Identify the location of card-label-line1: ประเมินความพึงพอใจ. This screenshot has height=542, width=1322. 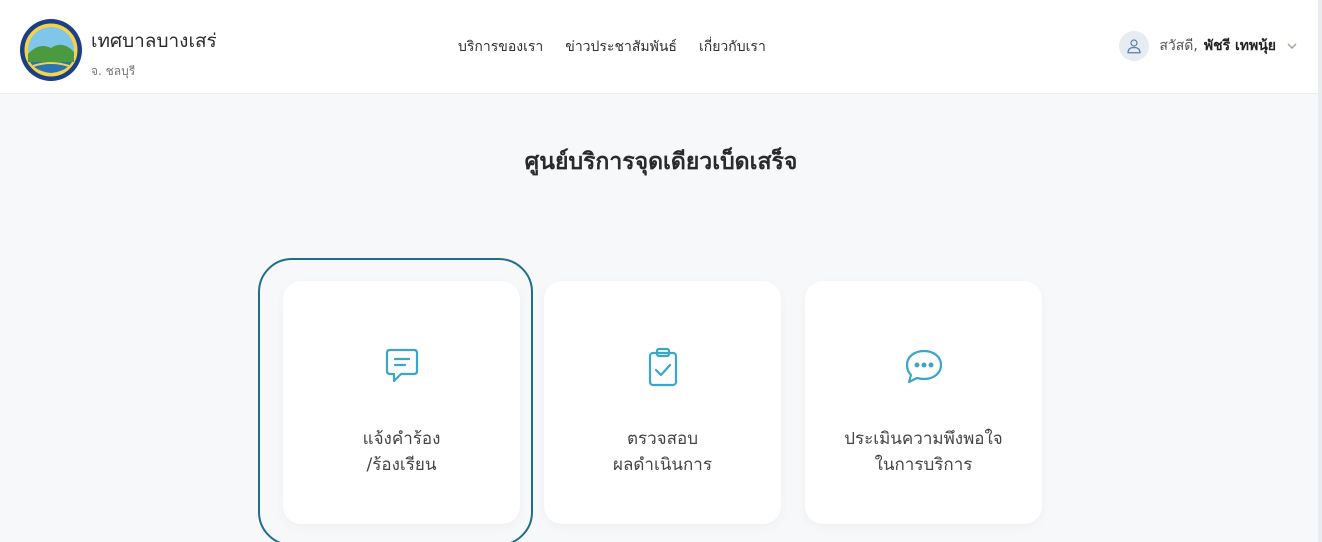
(923, 439).